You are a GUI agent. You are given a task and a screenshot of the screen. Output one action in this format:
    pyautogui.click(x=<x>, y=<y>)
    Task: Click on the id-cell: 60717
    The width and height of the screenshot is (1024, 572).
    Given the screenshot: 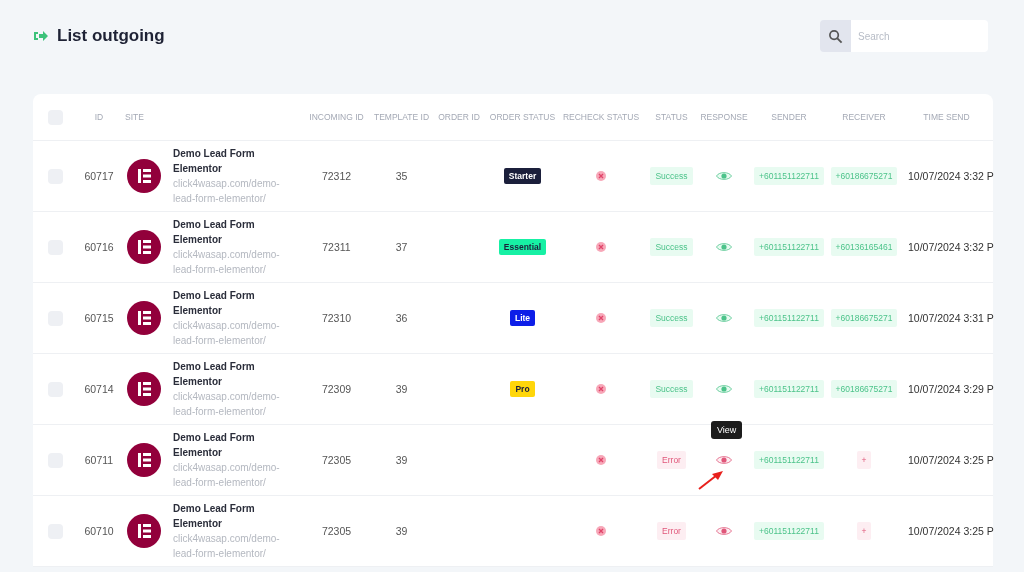 What is the action you would take?
    pyautogui.click(x=99, y=176)
    